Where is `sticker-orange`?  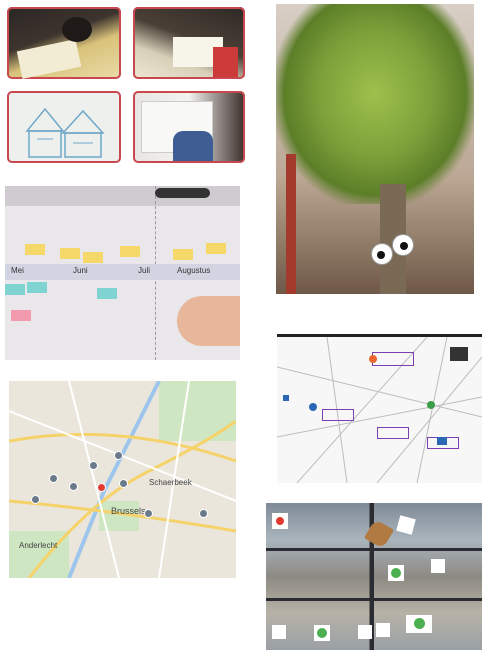
sticker-orange is located at coordinates (373, 359).